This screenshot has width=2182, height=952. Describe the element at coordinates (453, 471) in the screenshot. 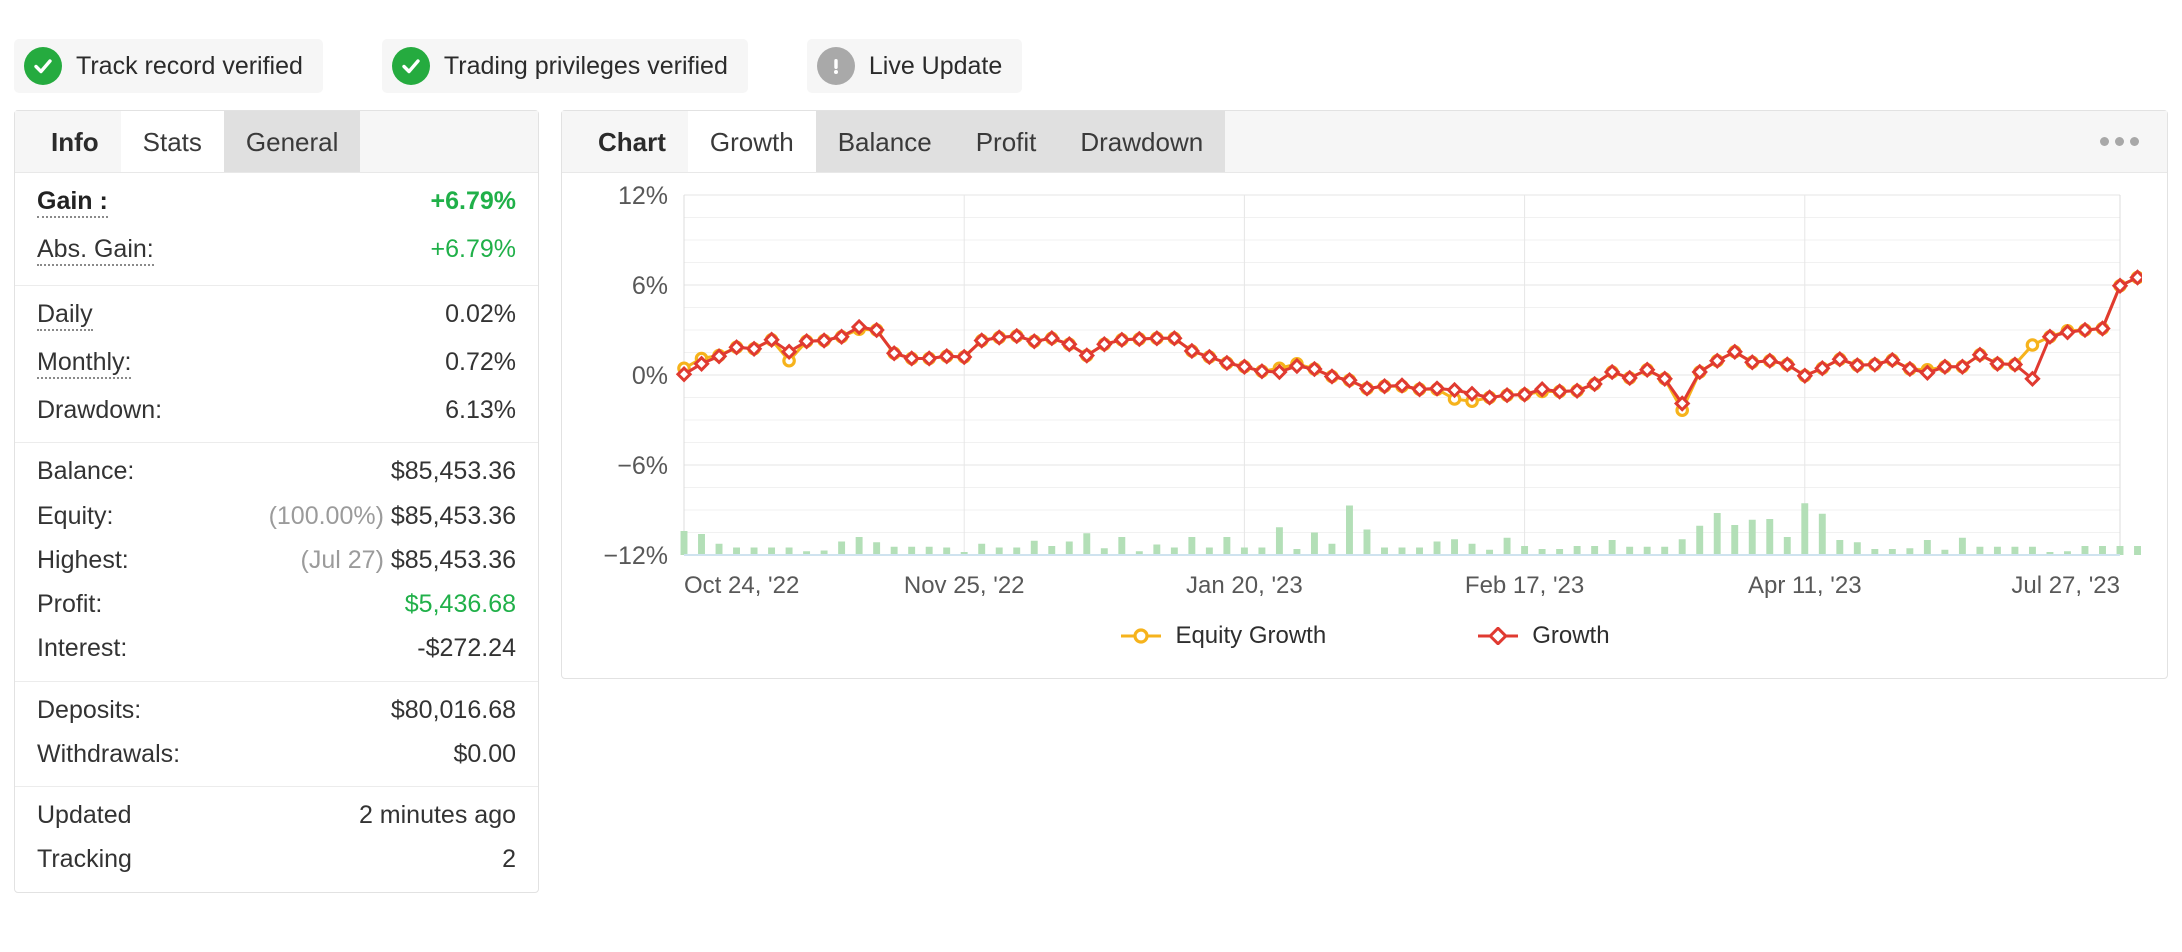

I see `stat-value: $85,453.36` at that location.